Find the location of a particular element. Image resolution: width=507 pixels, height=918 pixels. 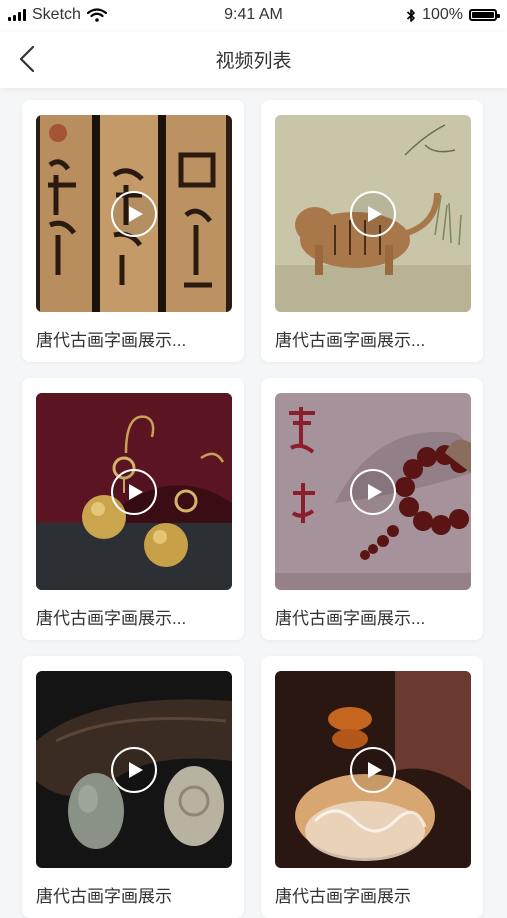

page-title: 视频列表 is located at coordinates (253, 61).